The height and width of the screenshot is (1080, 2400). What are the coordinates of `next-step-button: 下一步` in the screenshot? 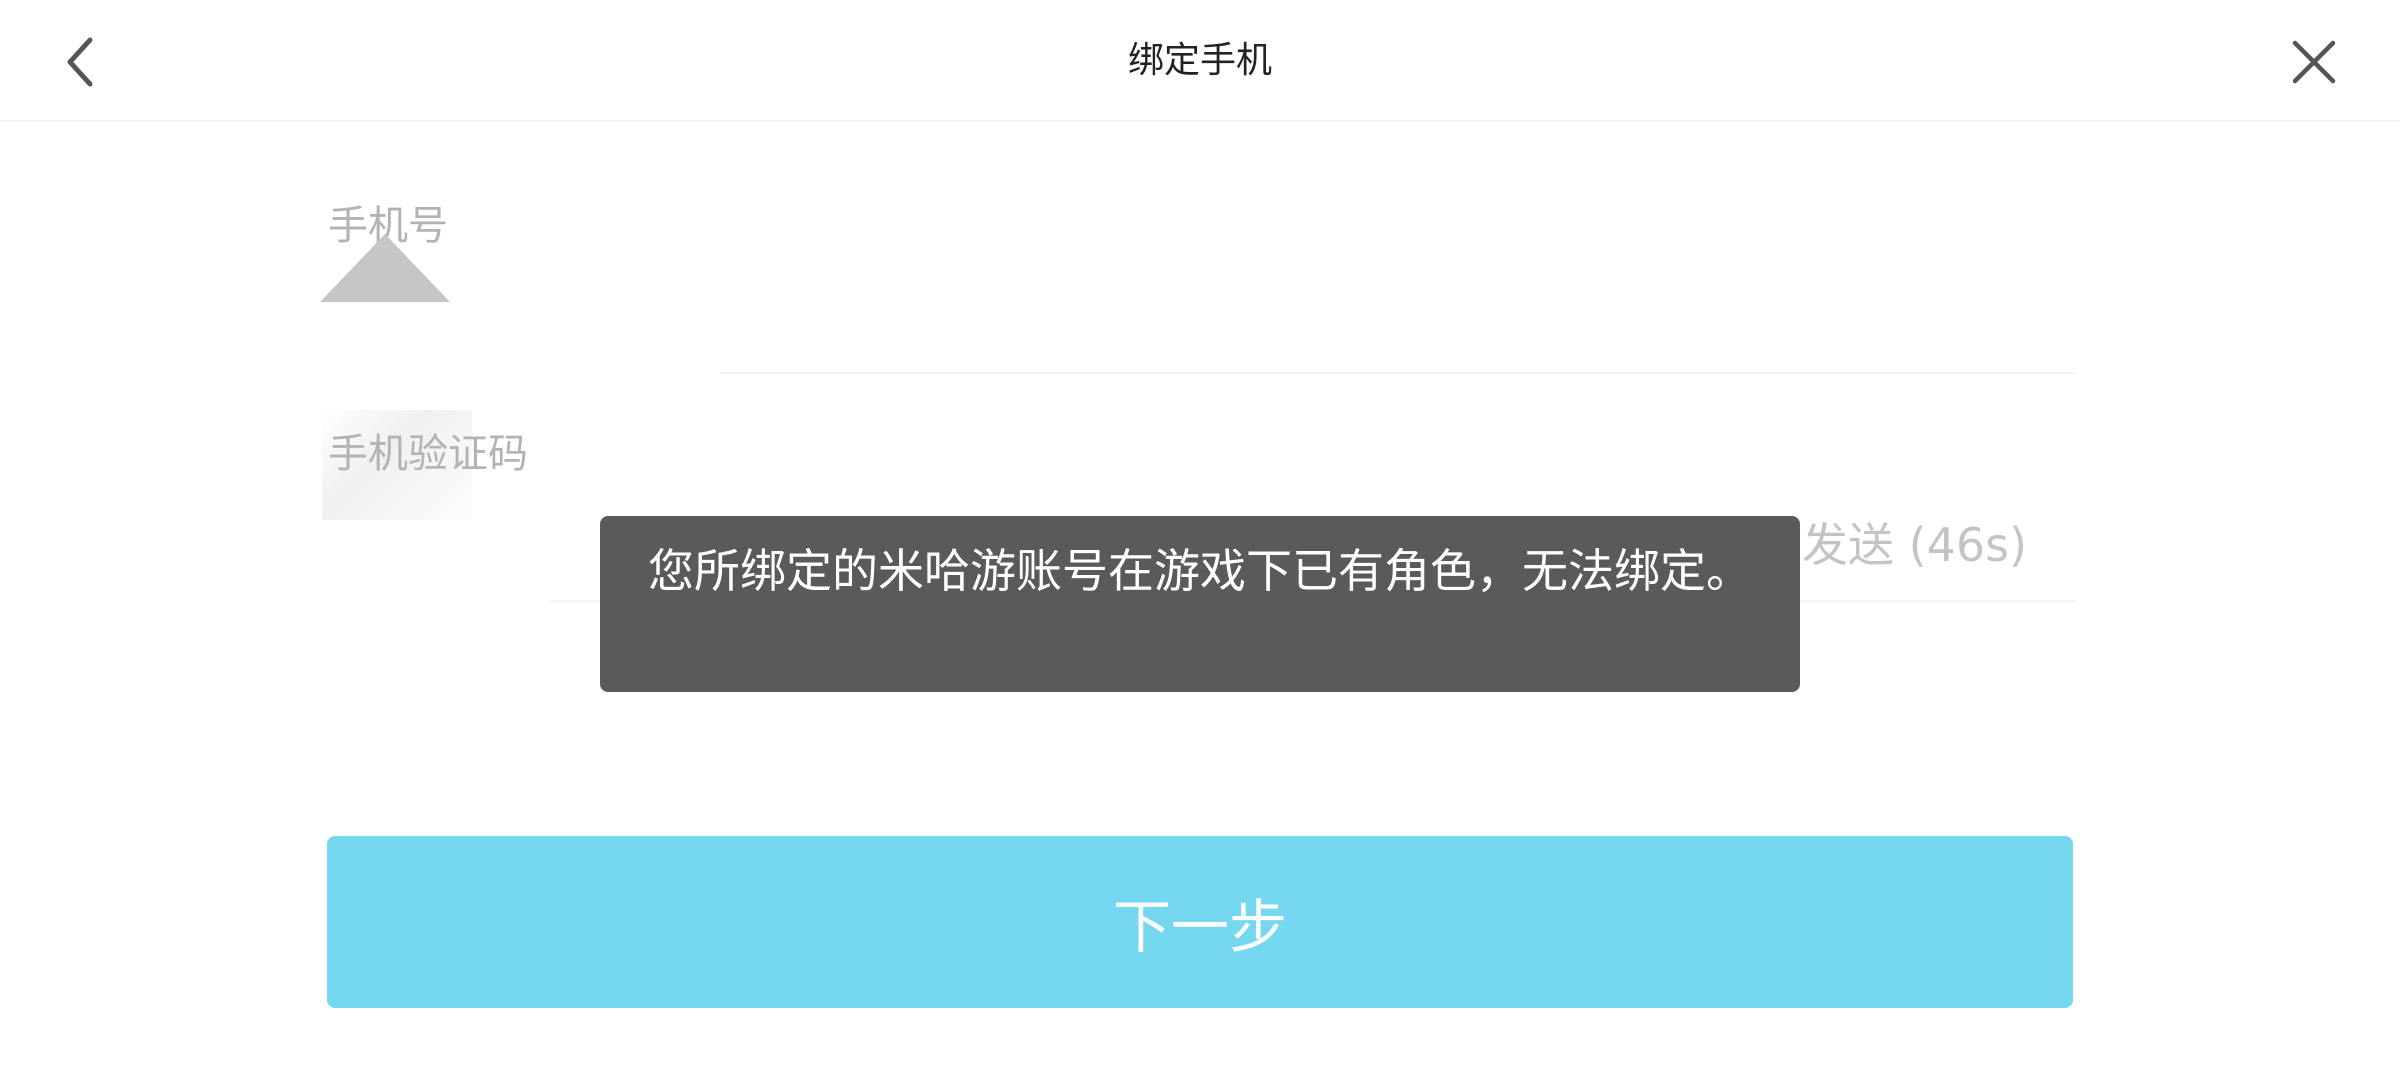 It's located at (1200, 922).